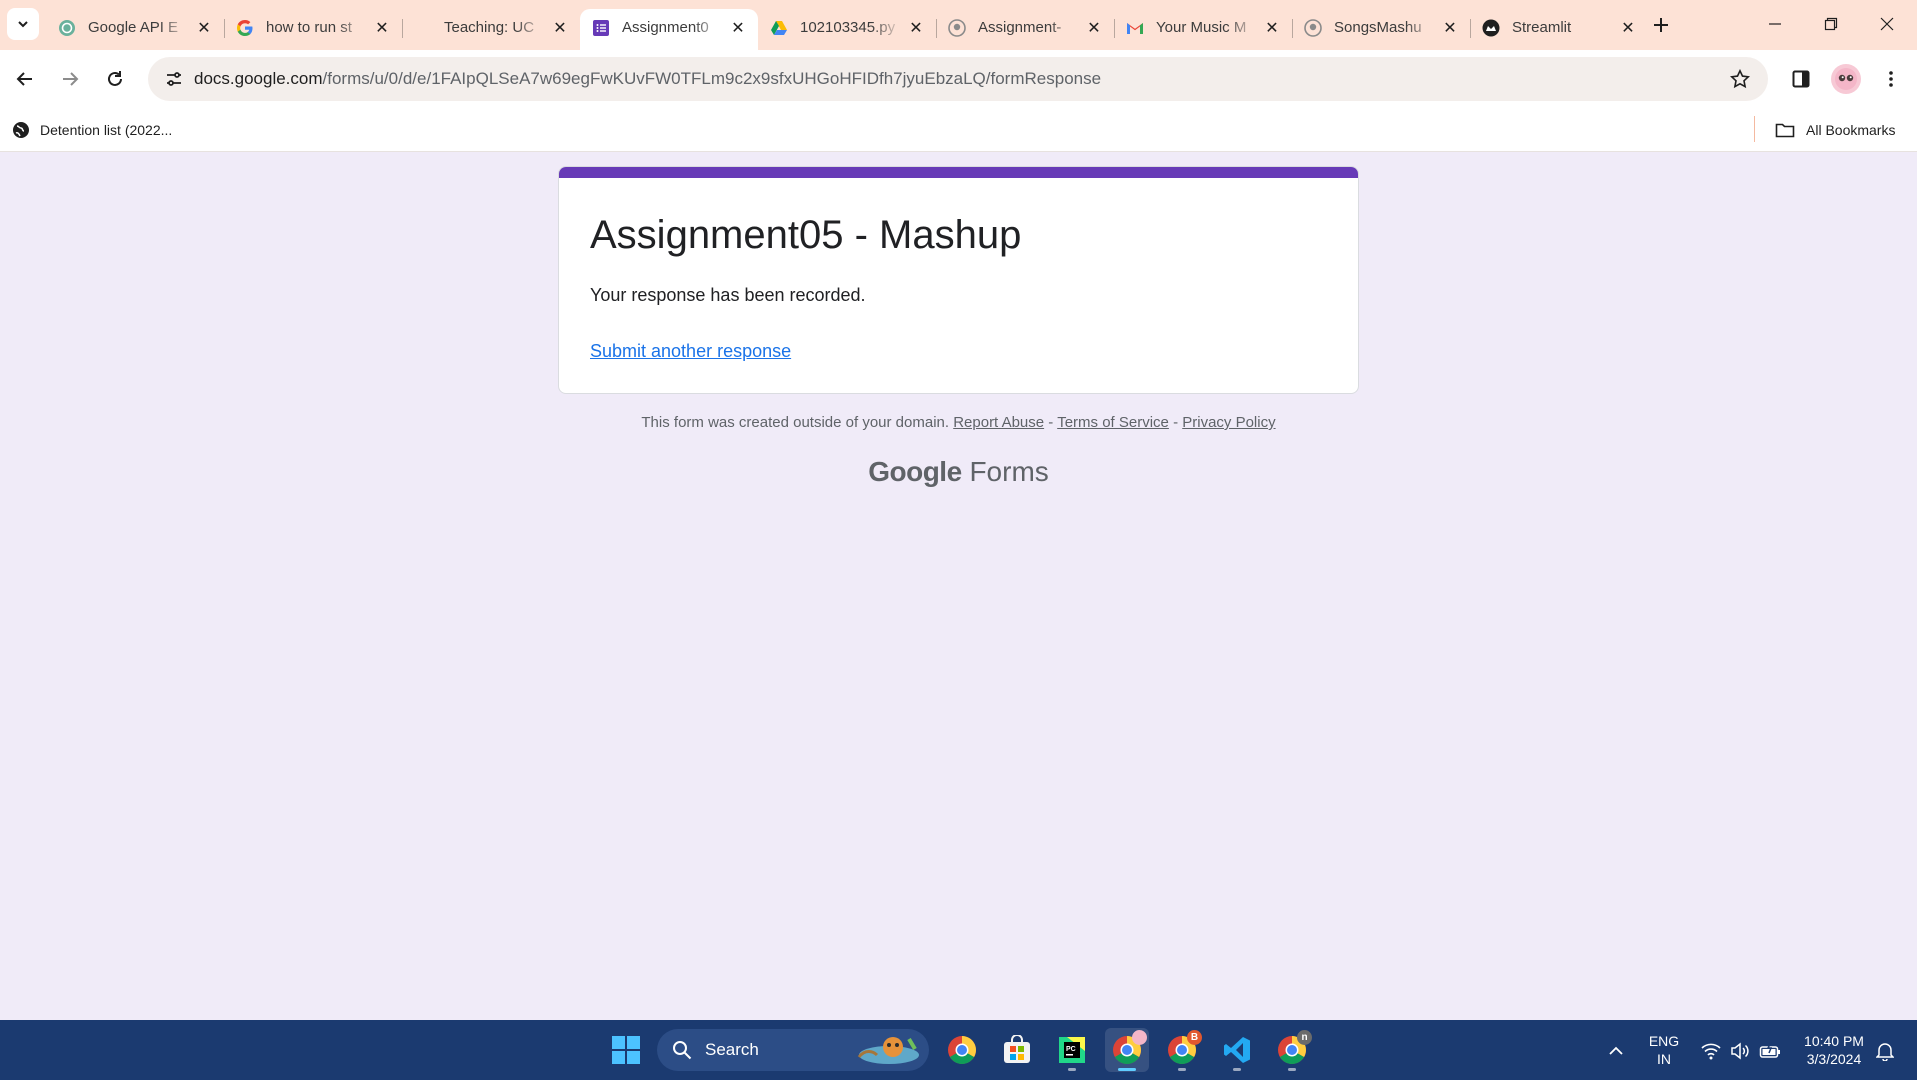  What do you see at coordinates (1846, 79) in the screenshot?
I see `profile-avatar` at bounding box center [1846, 79].